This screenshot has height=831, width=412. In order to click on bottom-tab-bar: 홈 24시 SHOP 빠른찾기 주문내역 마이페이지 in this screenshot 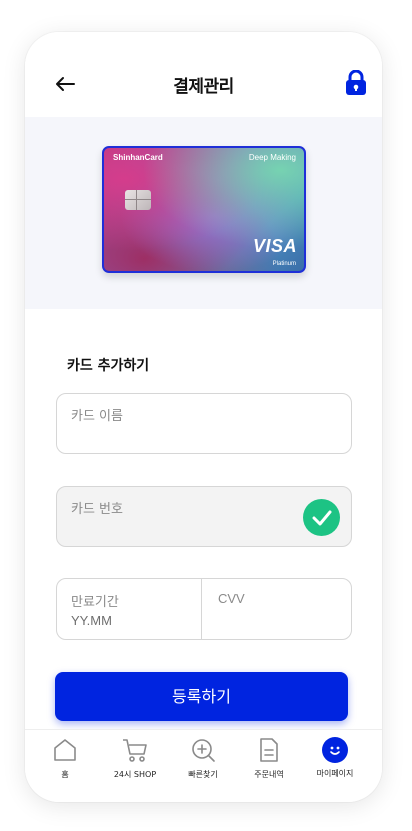, I will do `click(203, 765)`.